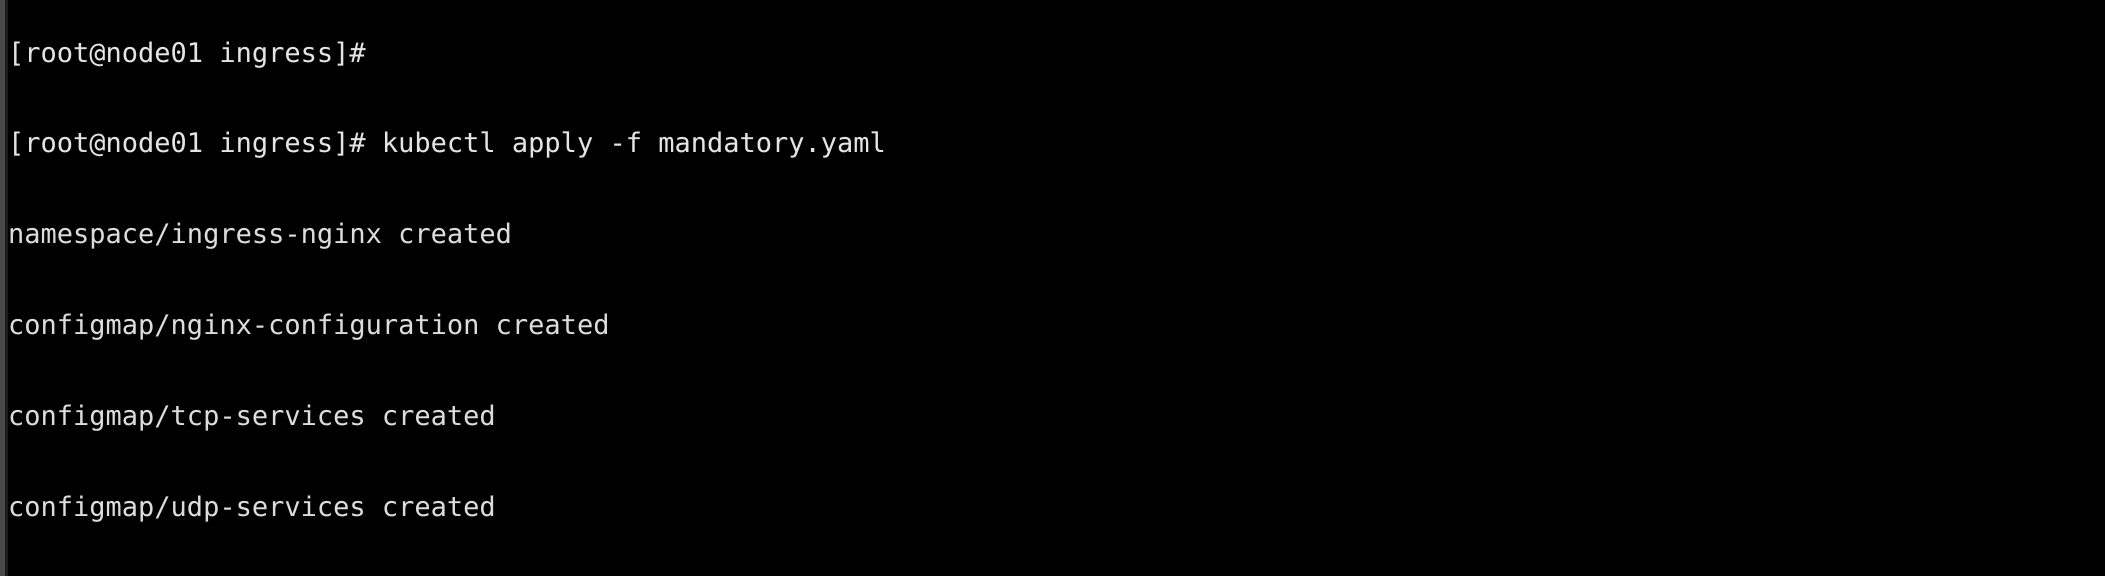 The width and height of the screenshot is (2105, 576). What do you see at coordinates (252, 417) in the screenshot?
I see `terminal-line-configmap-tcp-services: configmap/tcp-services created` at bounding box center [252, 417].